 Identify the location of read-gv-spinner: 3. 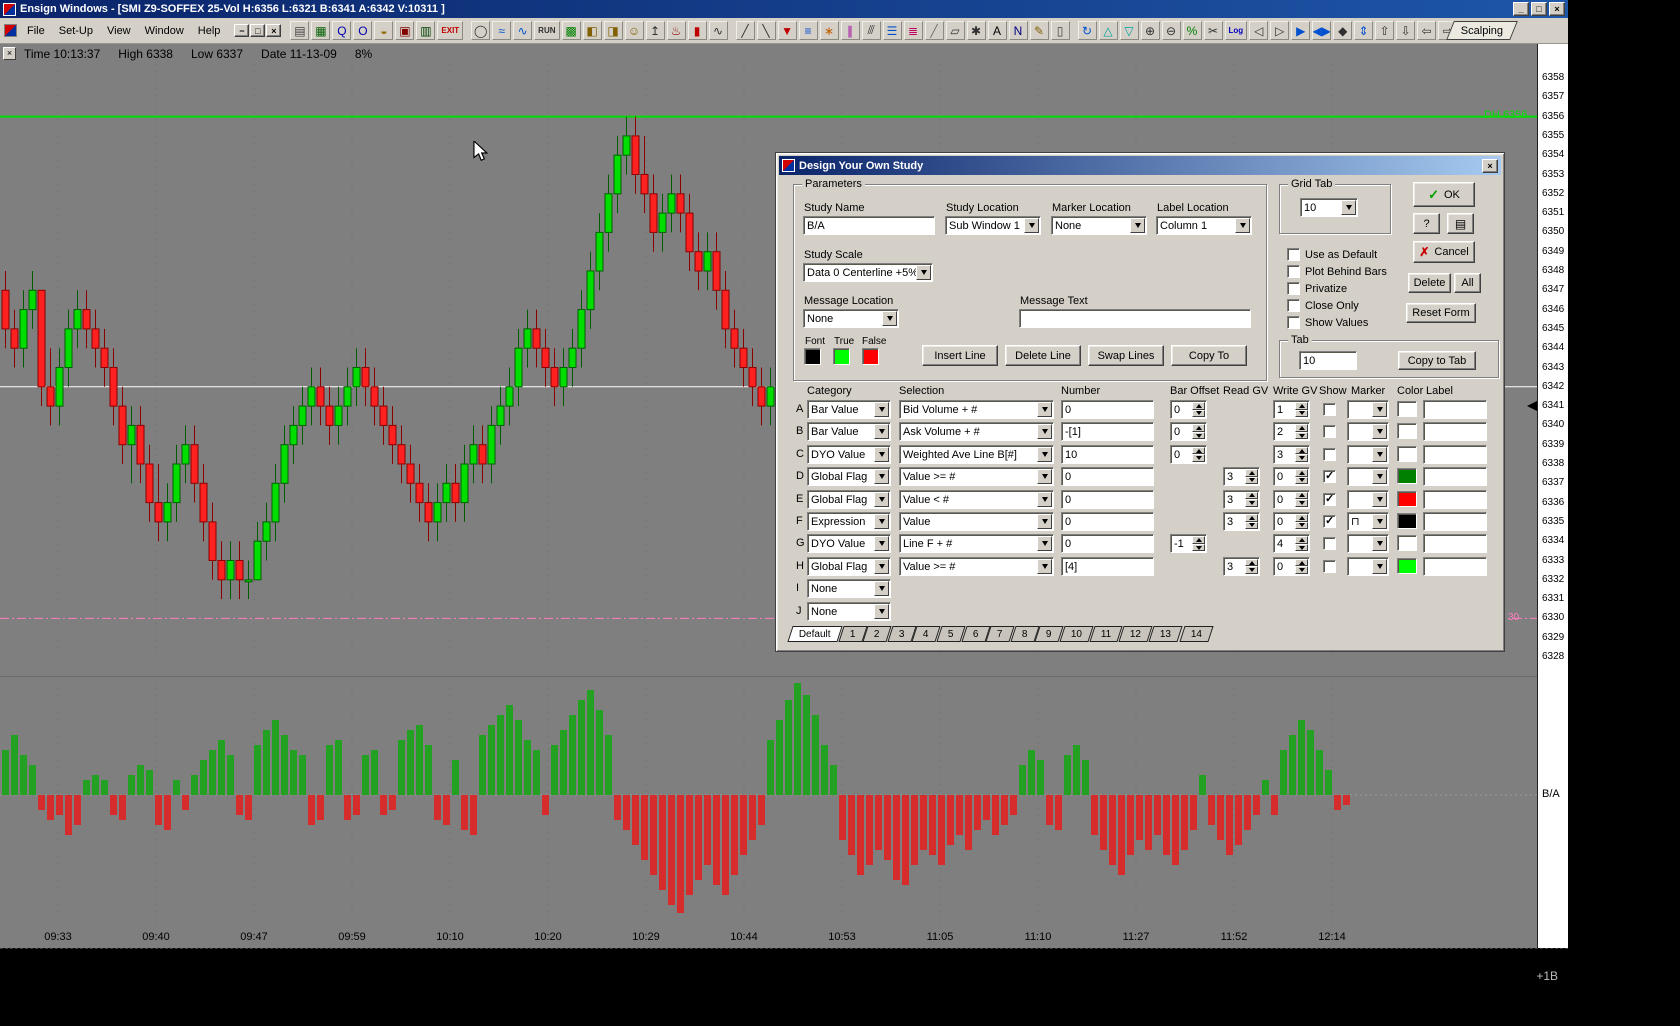
(1241, 566).